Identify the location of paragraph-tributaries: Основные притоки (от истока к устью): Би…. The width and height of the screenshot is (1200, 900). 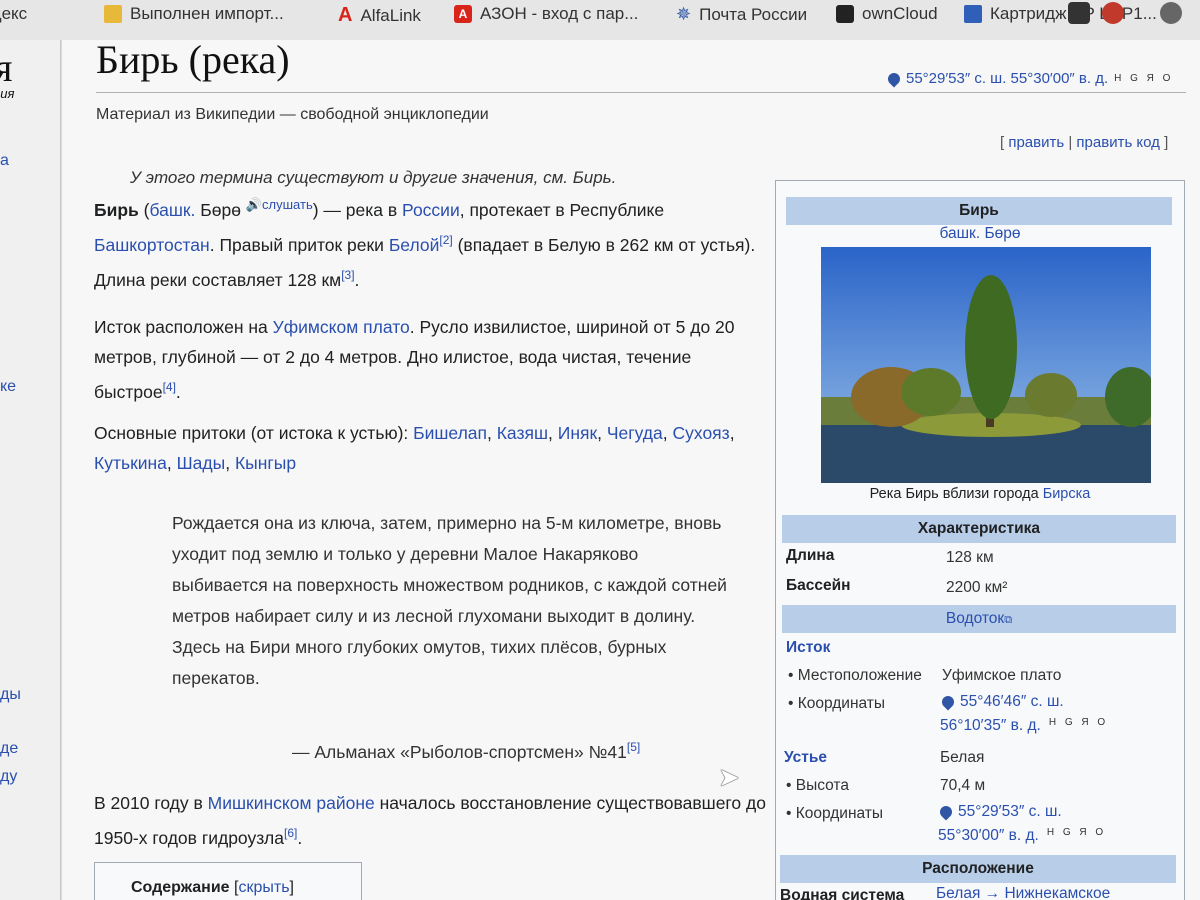
(414, 448).